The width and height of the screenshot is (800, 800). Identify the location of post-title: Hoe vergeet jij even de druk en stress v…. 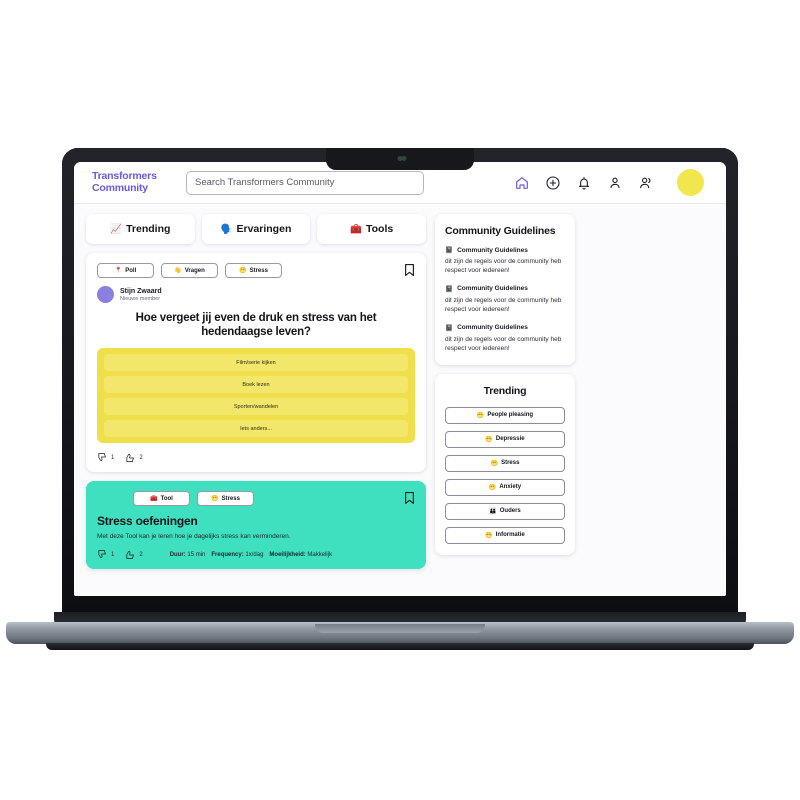
(256, 325).